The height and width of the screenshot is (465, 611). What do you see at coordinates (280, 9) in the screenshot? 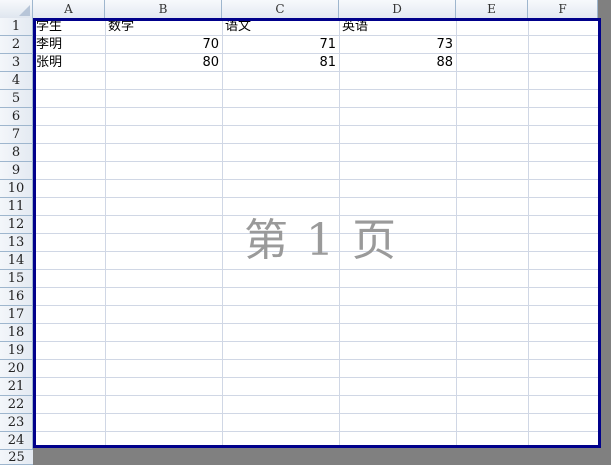
I see `column-header-c: C` at bounding box center [280, 9].